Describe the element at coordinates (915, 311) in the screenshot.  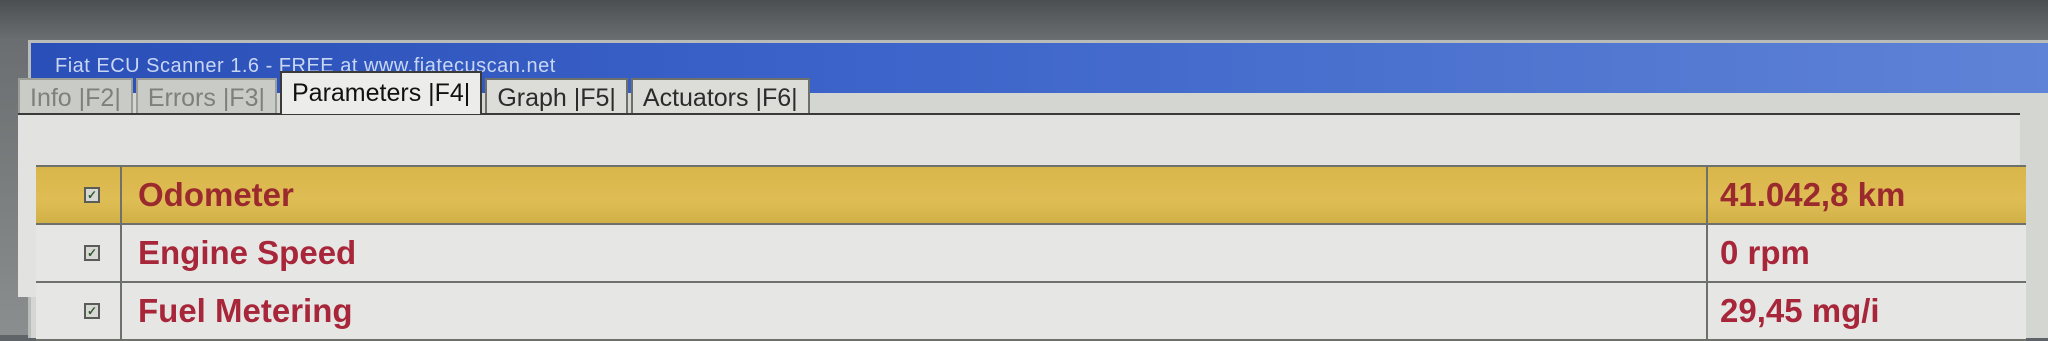
I see `parameter-name: Fuel Metering` at that location.